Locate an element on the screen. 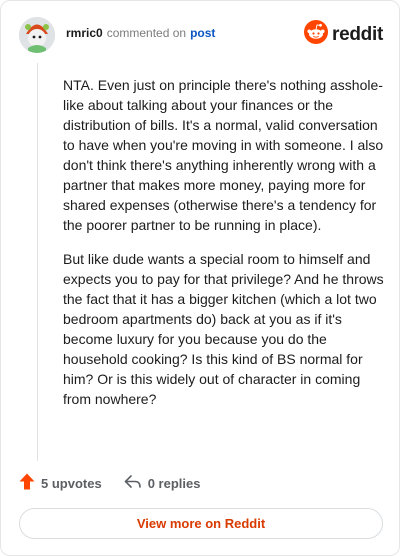 The height and width of the screenshot is (556, 400). comment-header: rmric0 commented on post reddit is located at coordinates (201, 35).